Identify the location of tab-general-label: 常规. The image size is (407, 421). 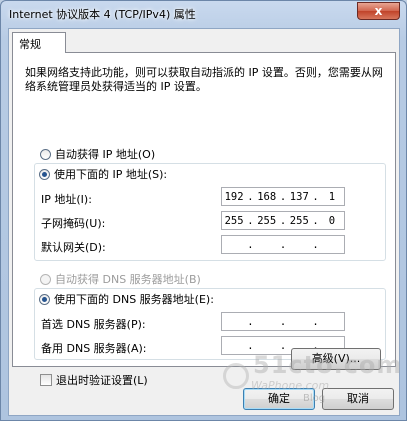
(30, 44).